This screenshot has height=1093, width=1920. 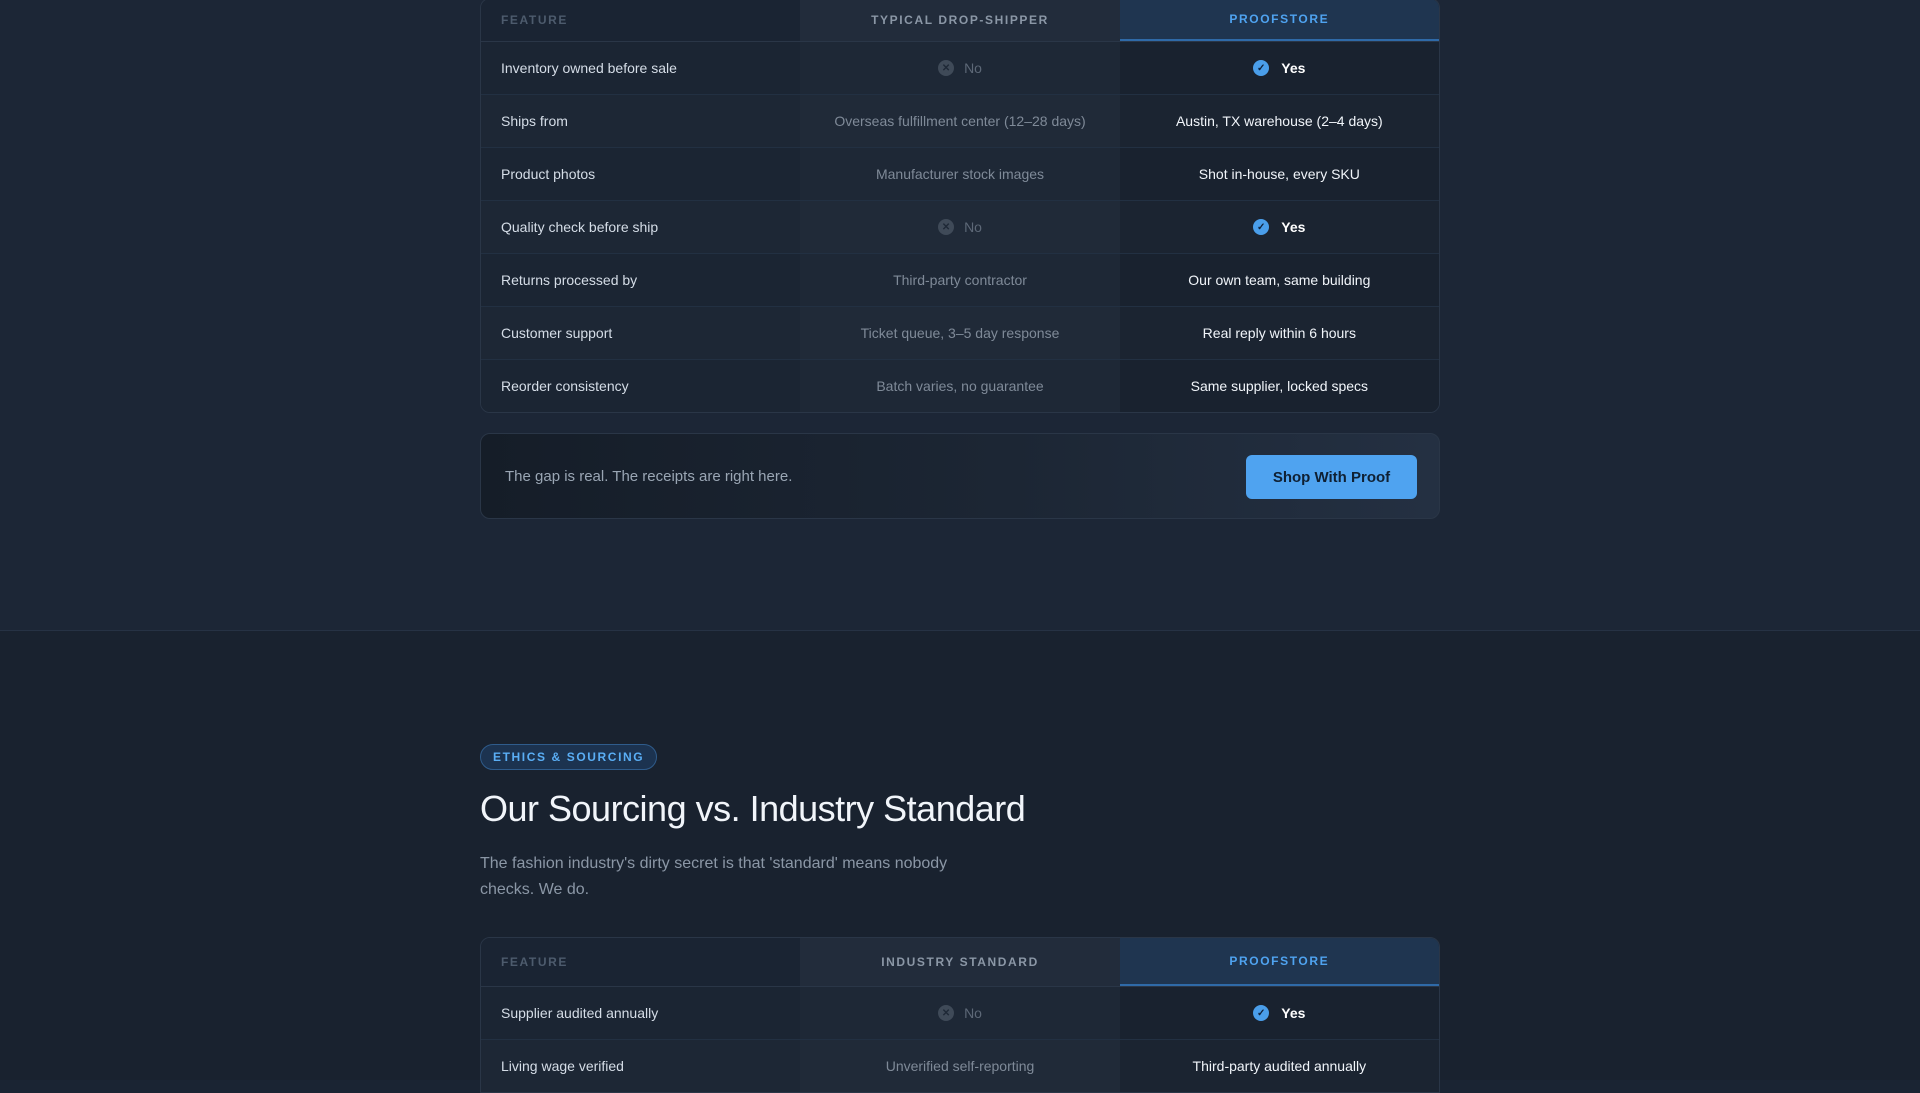 I want to click on table-row: Supplier audited annually ✕ No ✓ Yes, so click(x=960, y=1013).